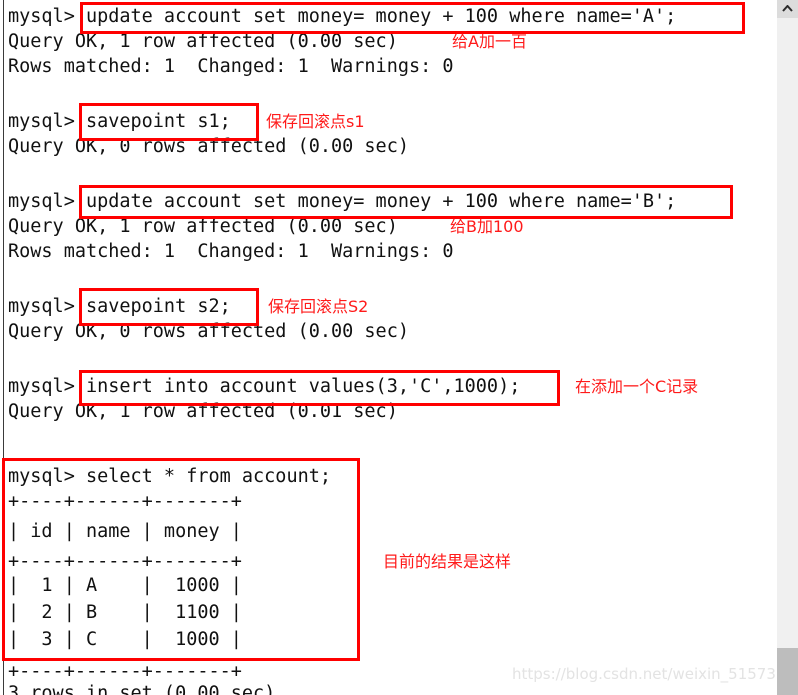  Describe the element at coordinates (487, 226) in the screenshot. I see `annotation-note: 给B加100` at that location.